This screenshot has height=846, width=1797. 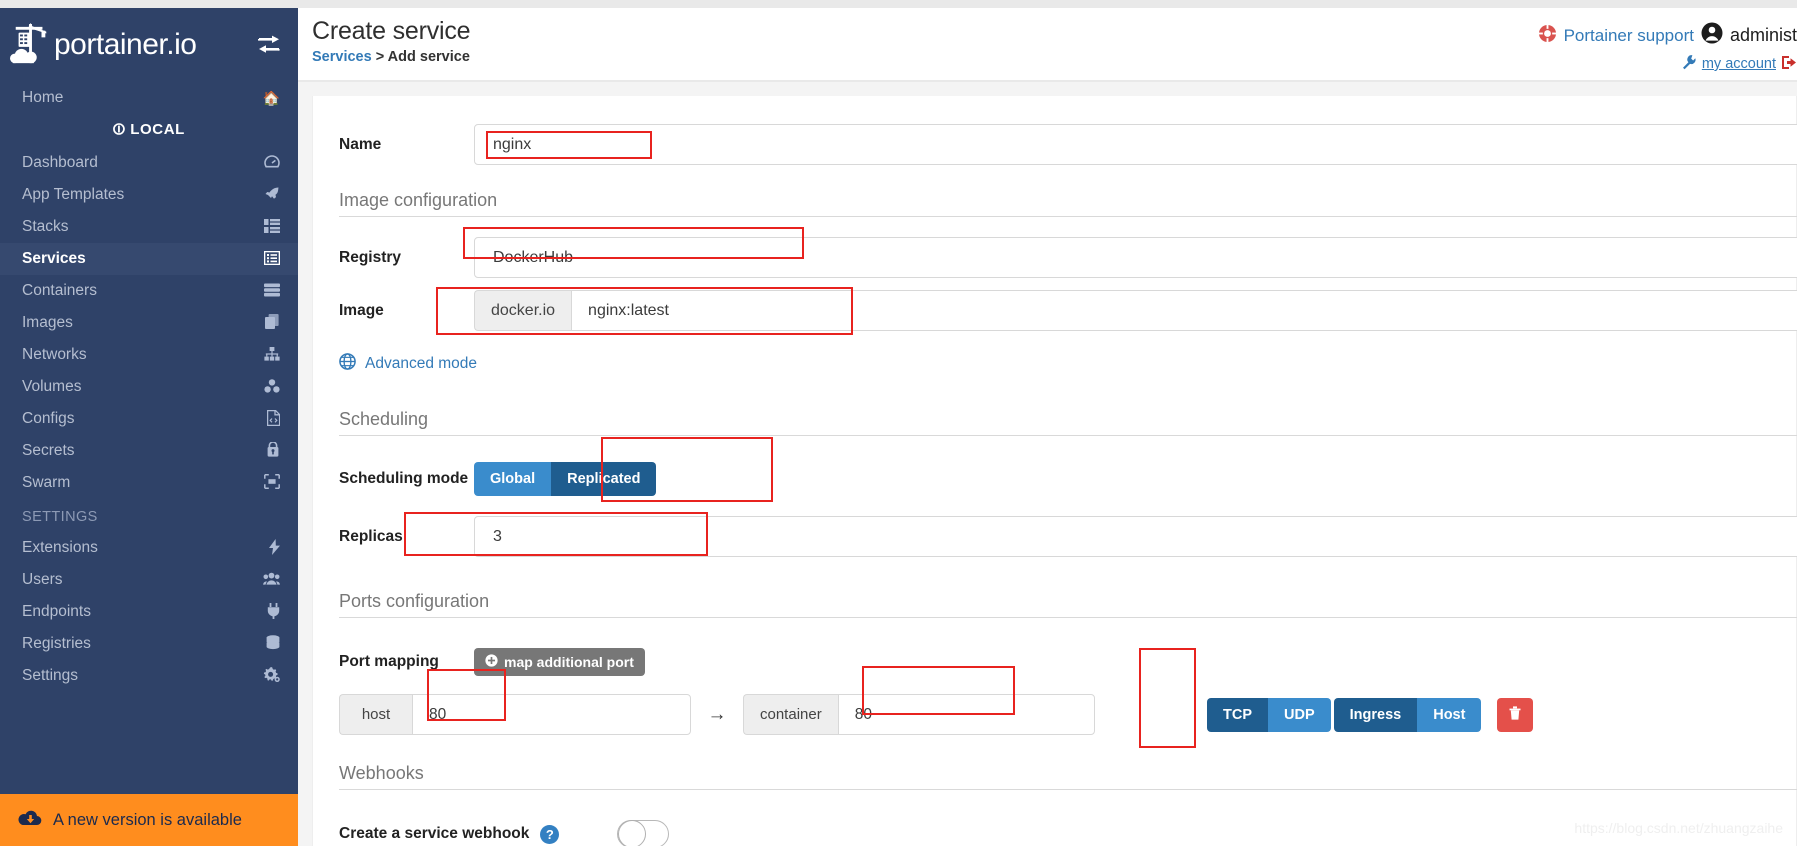 I want to click on stacks-icon, so click(x=269, y=227).